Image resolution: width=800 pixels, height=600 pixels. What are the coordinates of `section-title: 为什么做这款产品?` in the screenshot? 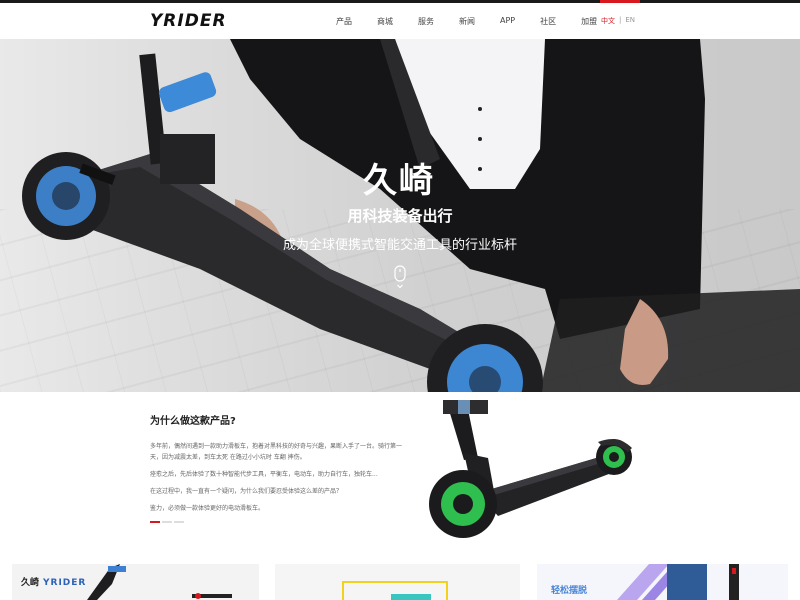 It's located at (193, 421).